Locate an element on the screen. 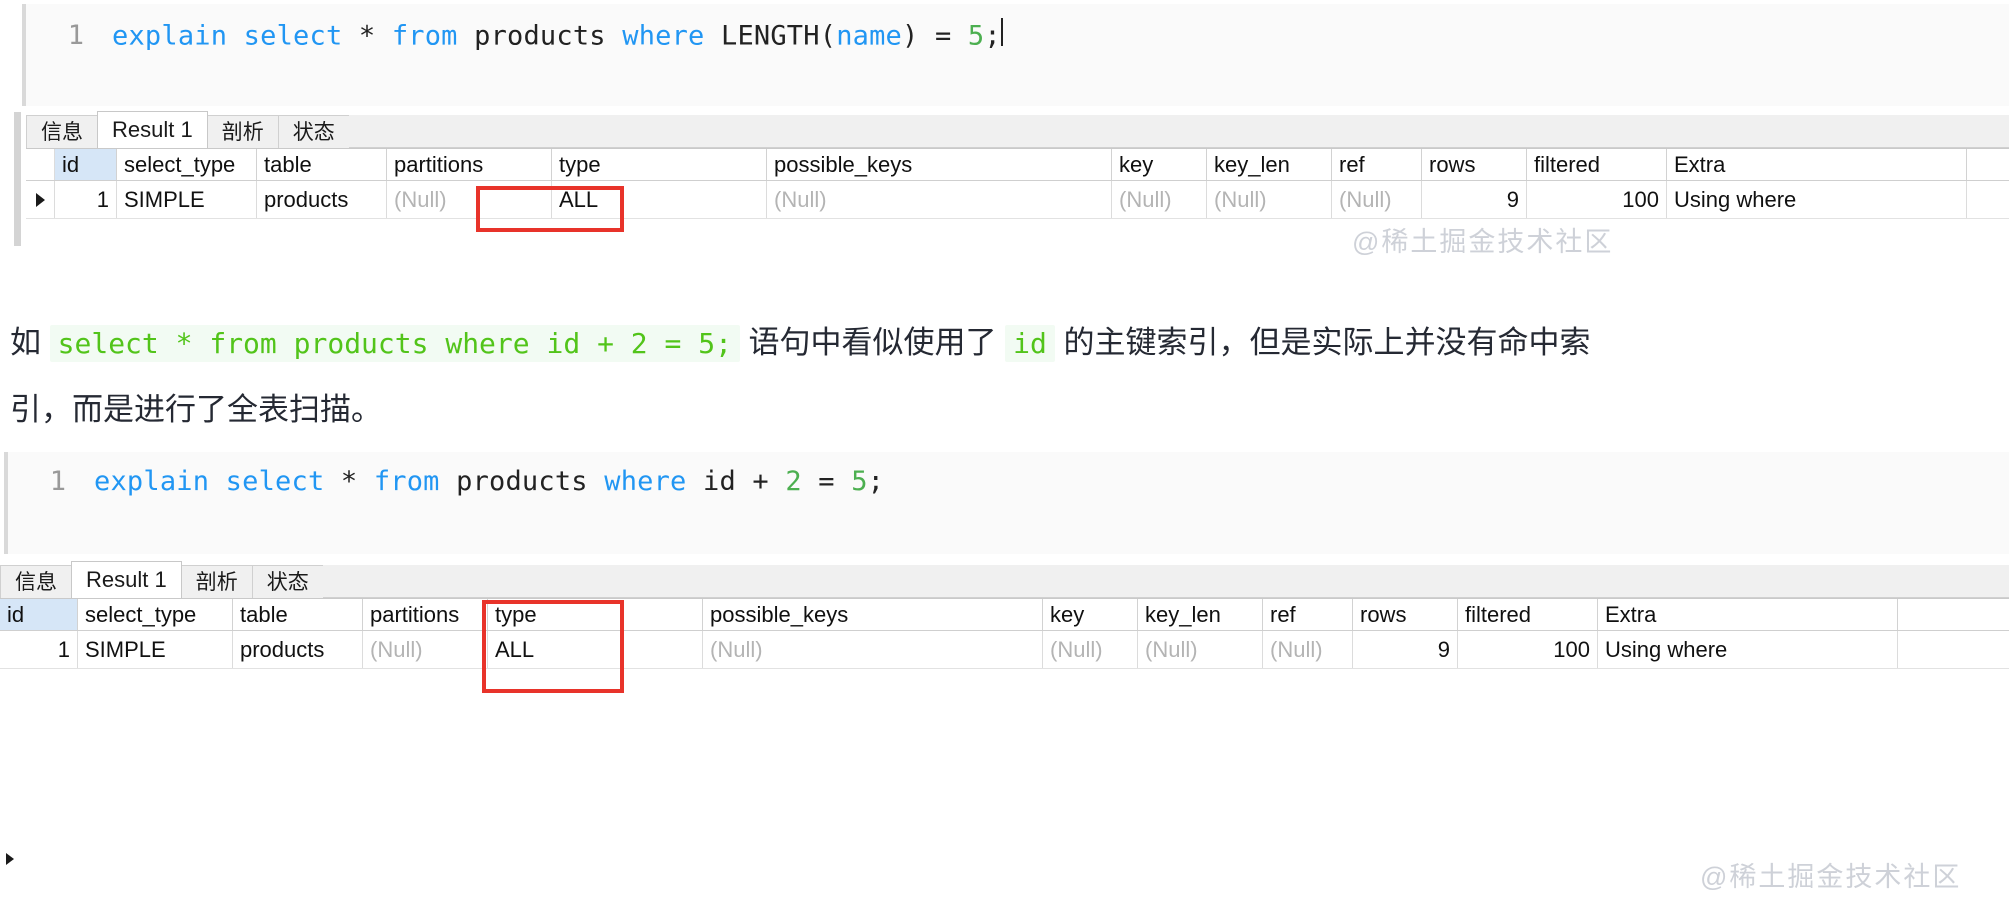 The height and width of the screenshot is (903, 2009). tab-result-1-2: Result 1 is located at coordinates (126, 579).